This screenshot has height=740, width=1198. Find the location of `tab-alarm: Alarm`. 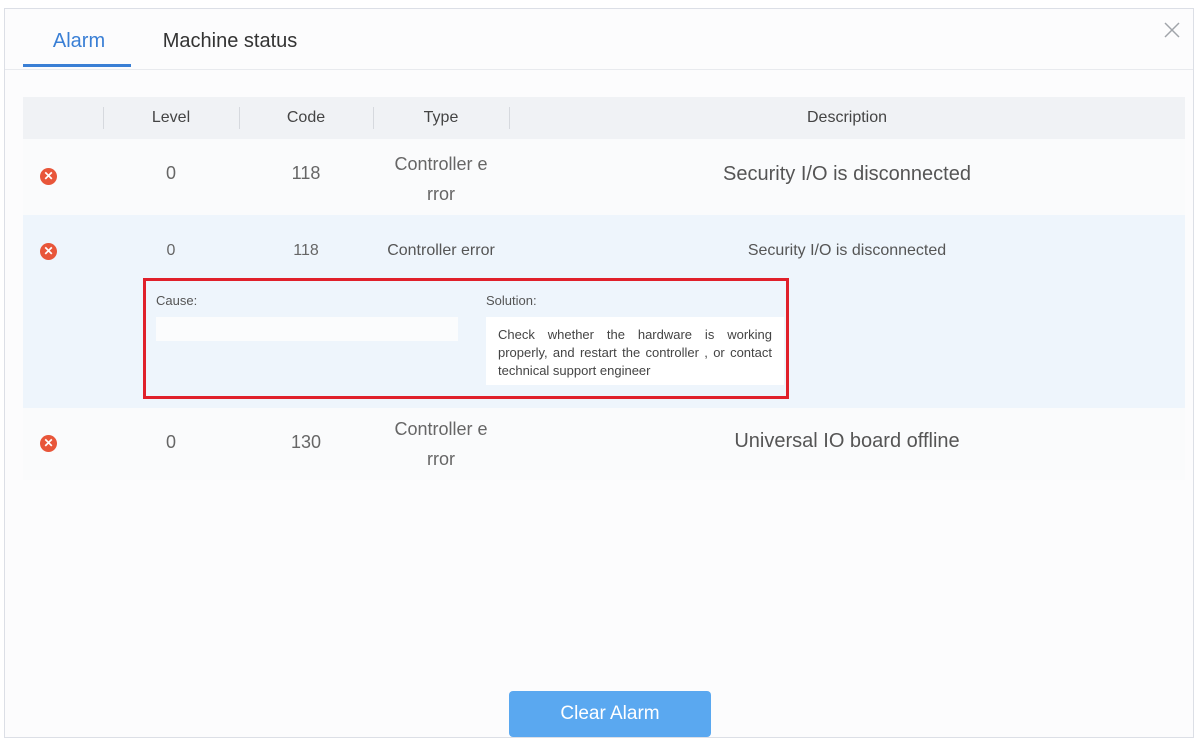

tab-alarm: Alarm is located at coordinates (79, 47).